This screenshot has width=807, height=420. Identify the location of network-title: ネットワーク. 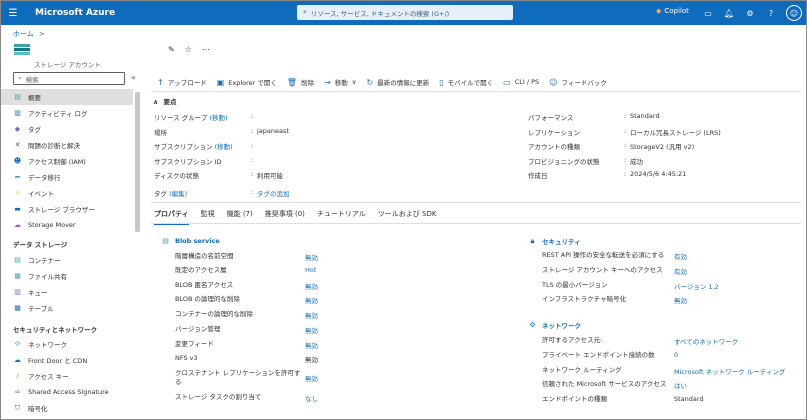
(561, 325).